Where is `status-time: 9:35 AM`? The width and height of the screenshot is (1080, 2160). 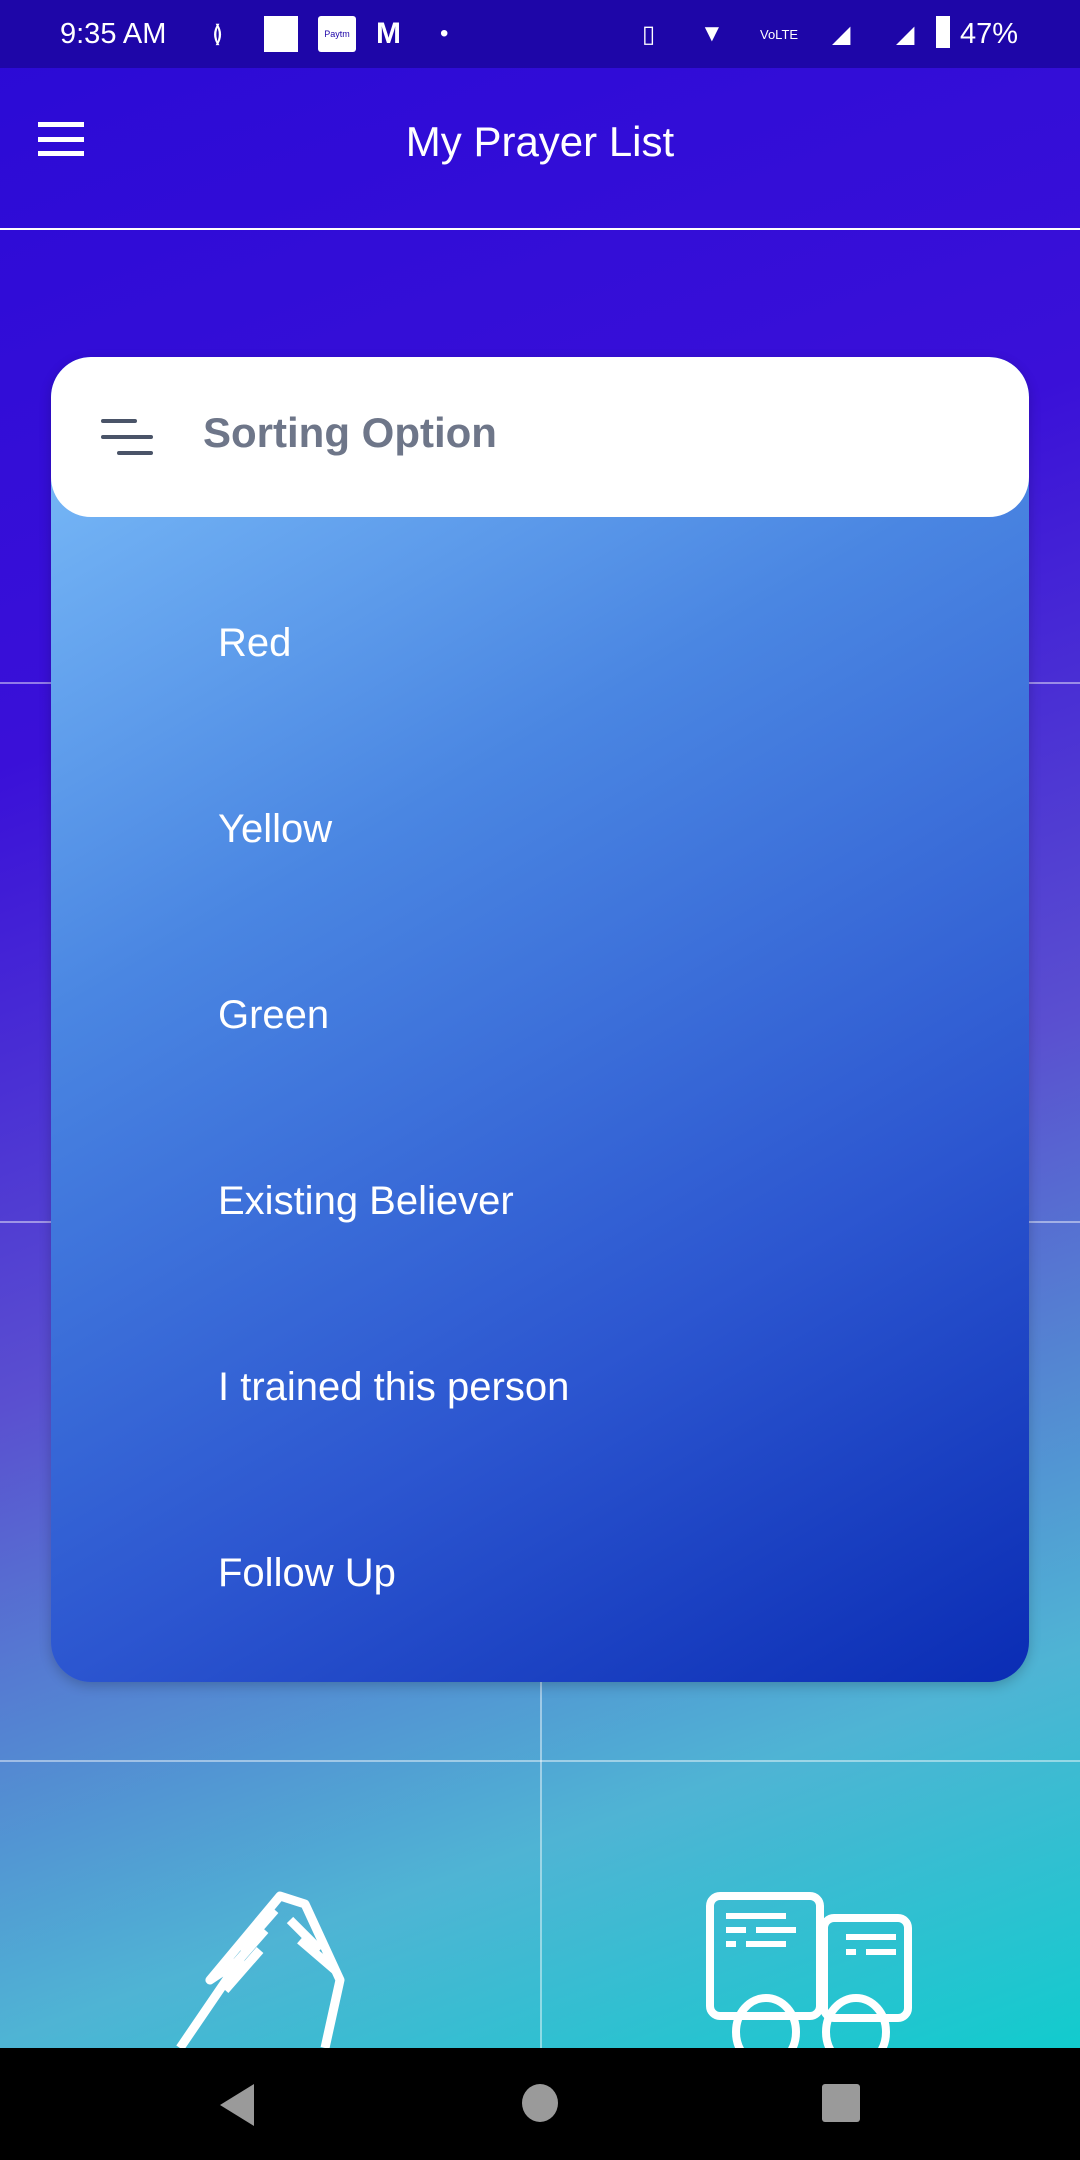
status-time: 9:35 AM is located at coordinates (113, 33).